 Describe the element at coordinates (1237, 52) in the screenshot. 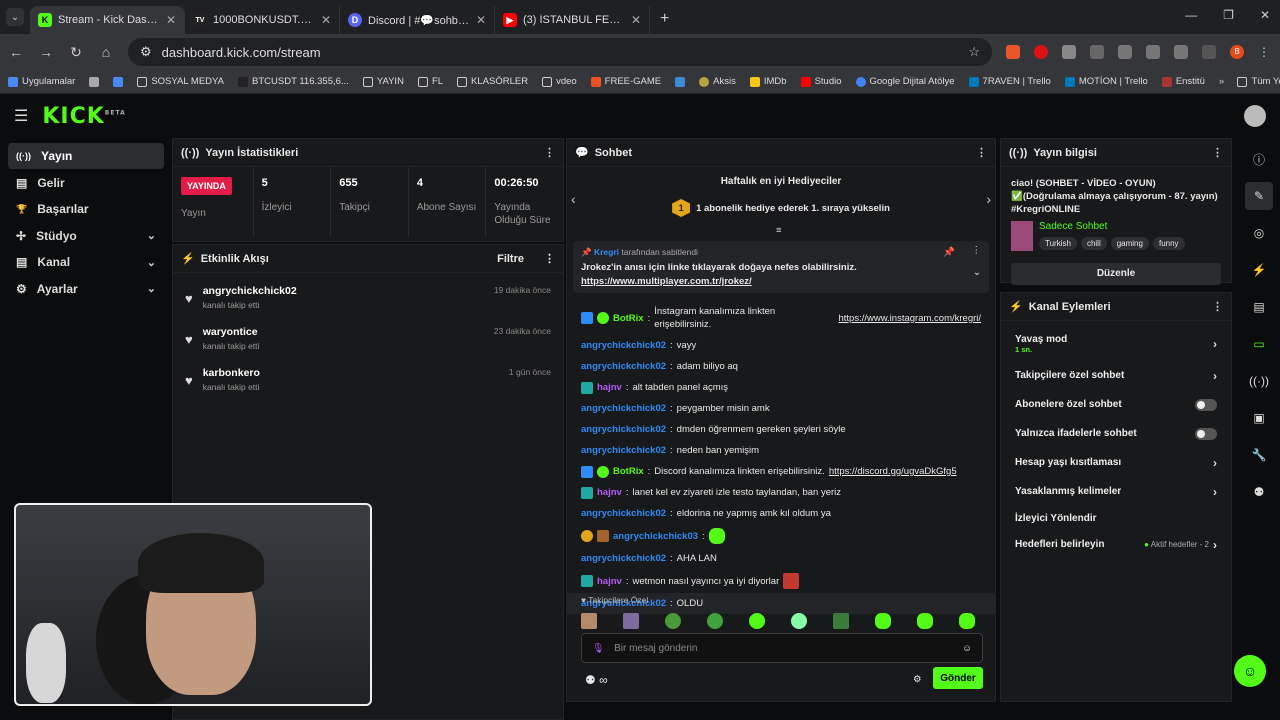

I see `profile-avatar: B` at that location.